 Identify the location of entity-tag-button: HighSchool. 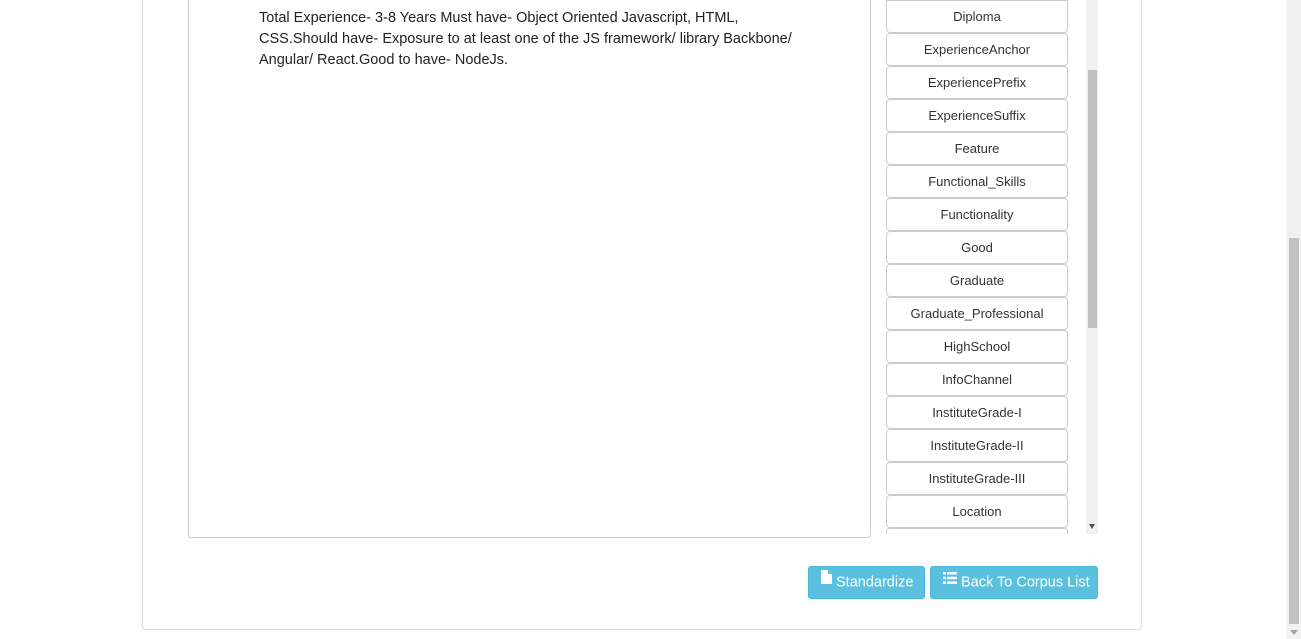
(977, 346).